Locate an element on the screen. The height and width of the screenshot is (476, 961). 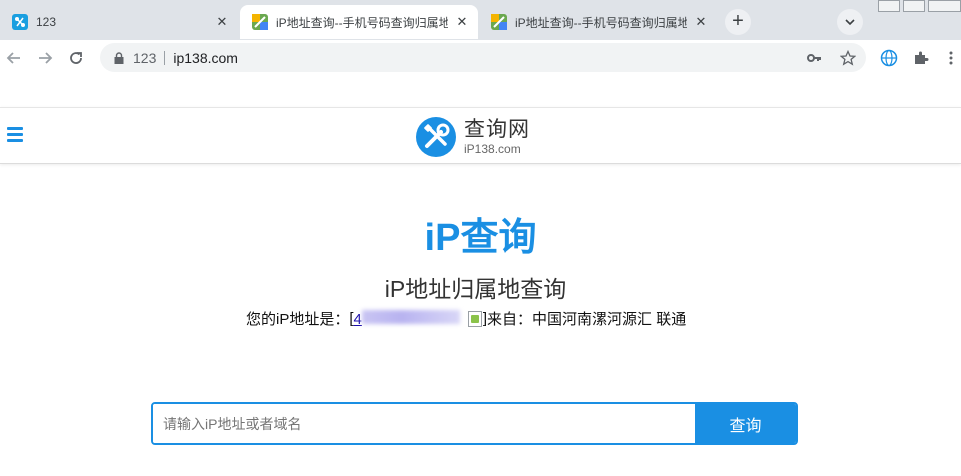
app-favicon-icon is located at coordinates (20, 22).